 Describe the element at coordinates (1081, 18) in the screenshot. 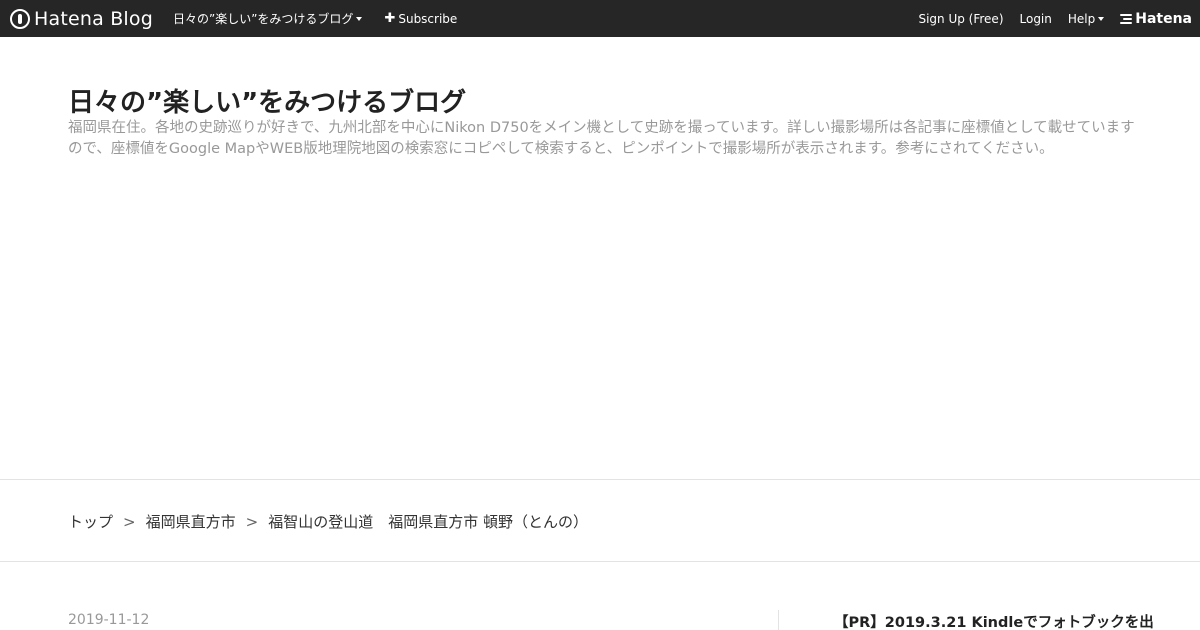

I see `help-label: Help` at that location.